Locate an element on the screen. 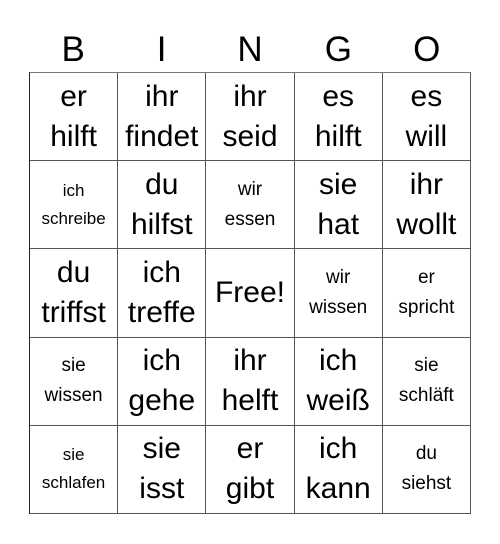  free-space-cell: Free! is located at coordinates (250, 293).